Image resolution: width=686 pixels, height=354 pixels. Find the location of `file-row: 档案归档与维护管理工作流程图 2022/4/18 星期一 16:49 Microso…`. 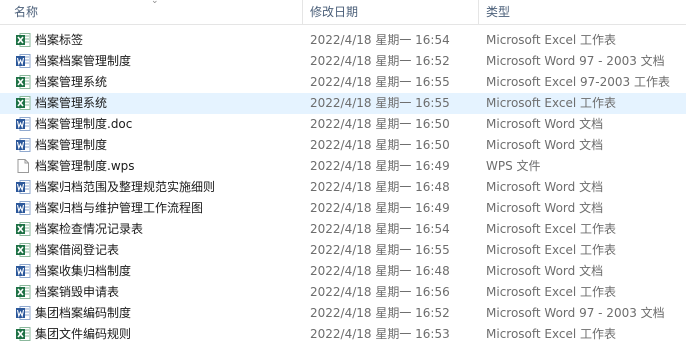

file-row: 档案归档与维护管理工作流程图 2022/4/18 星期一 16:49 Microso… is located at coordinates (343, 208).